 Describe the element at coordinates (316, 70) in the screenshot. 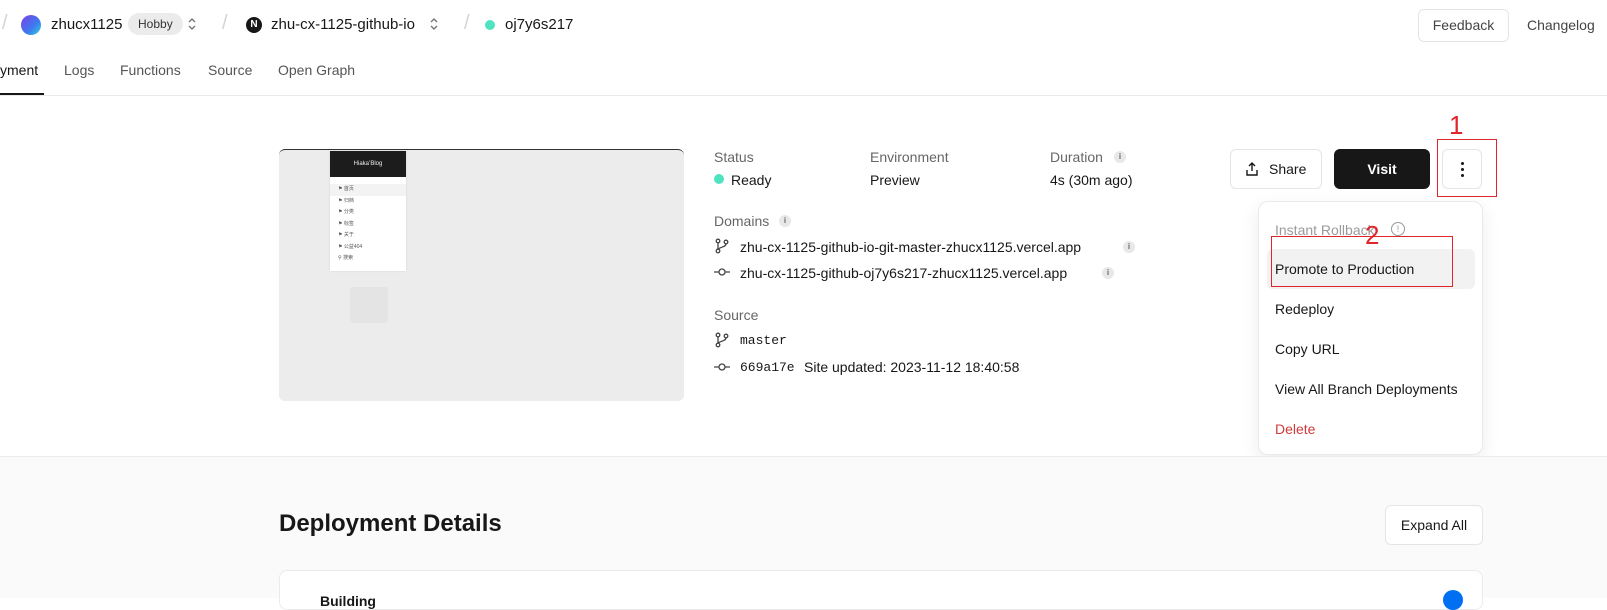

I see `tab-open-graph: Open Graph` at that location.